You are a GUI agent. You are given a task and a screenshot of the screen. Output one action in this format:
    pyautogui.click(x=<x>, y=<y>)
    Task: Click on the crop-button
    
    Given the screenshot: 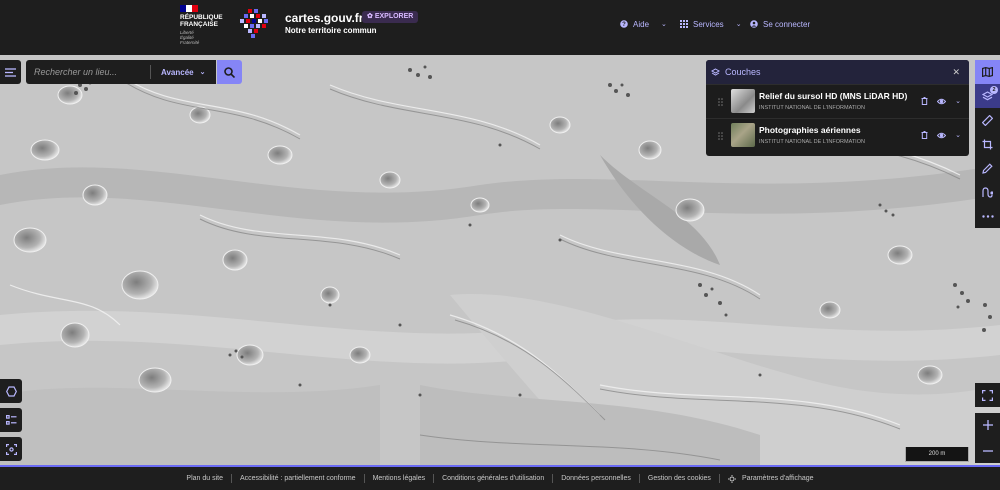 What is the action you would take?
    pyautogui.click(x=987, y=144)
    